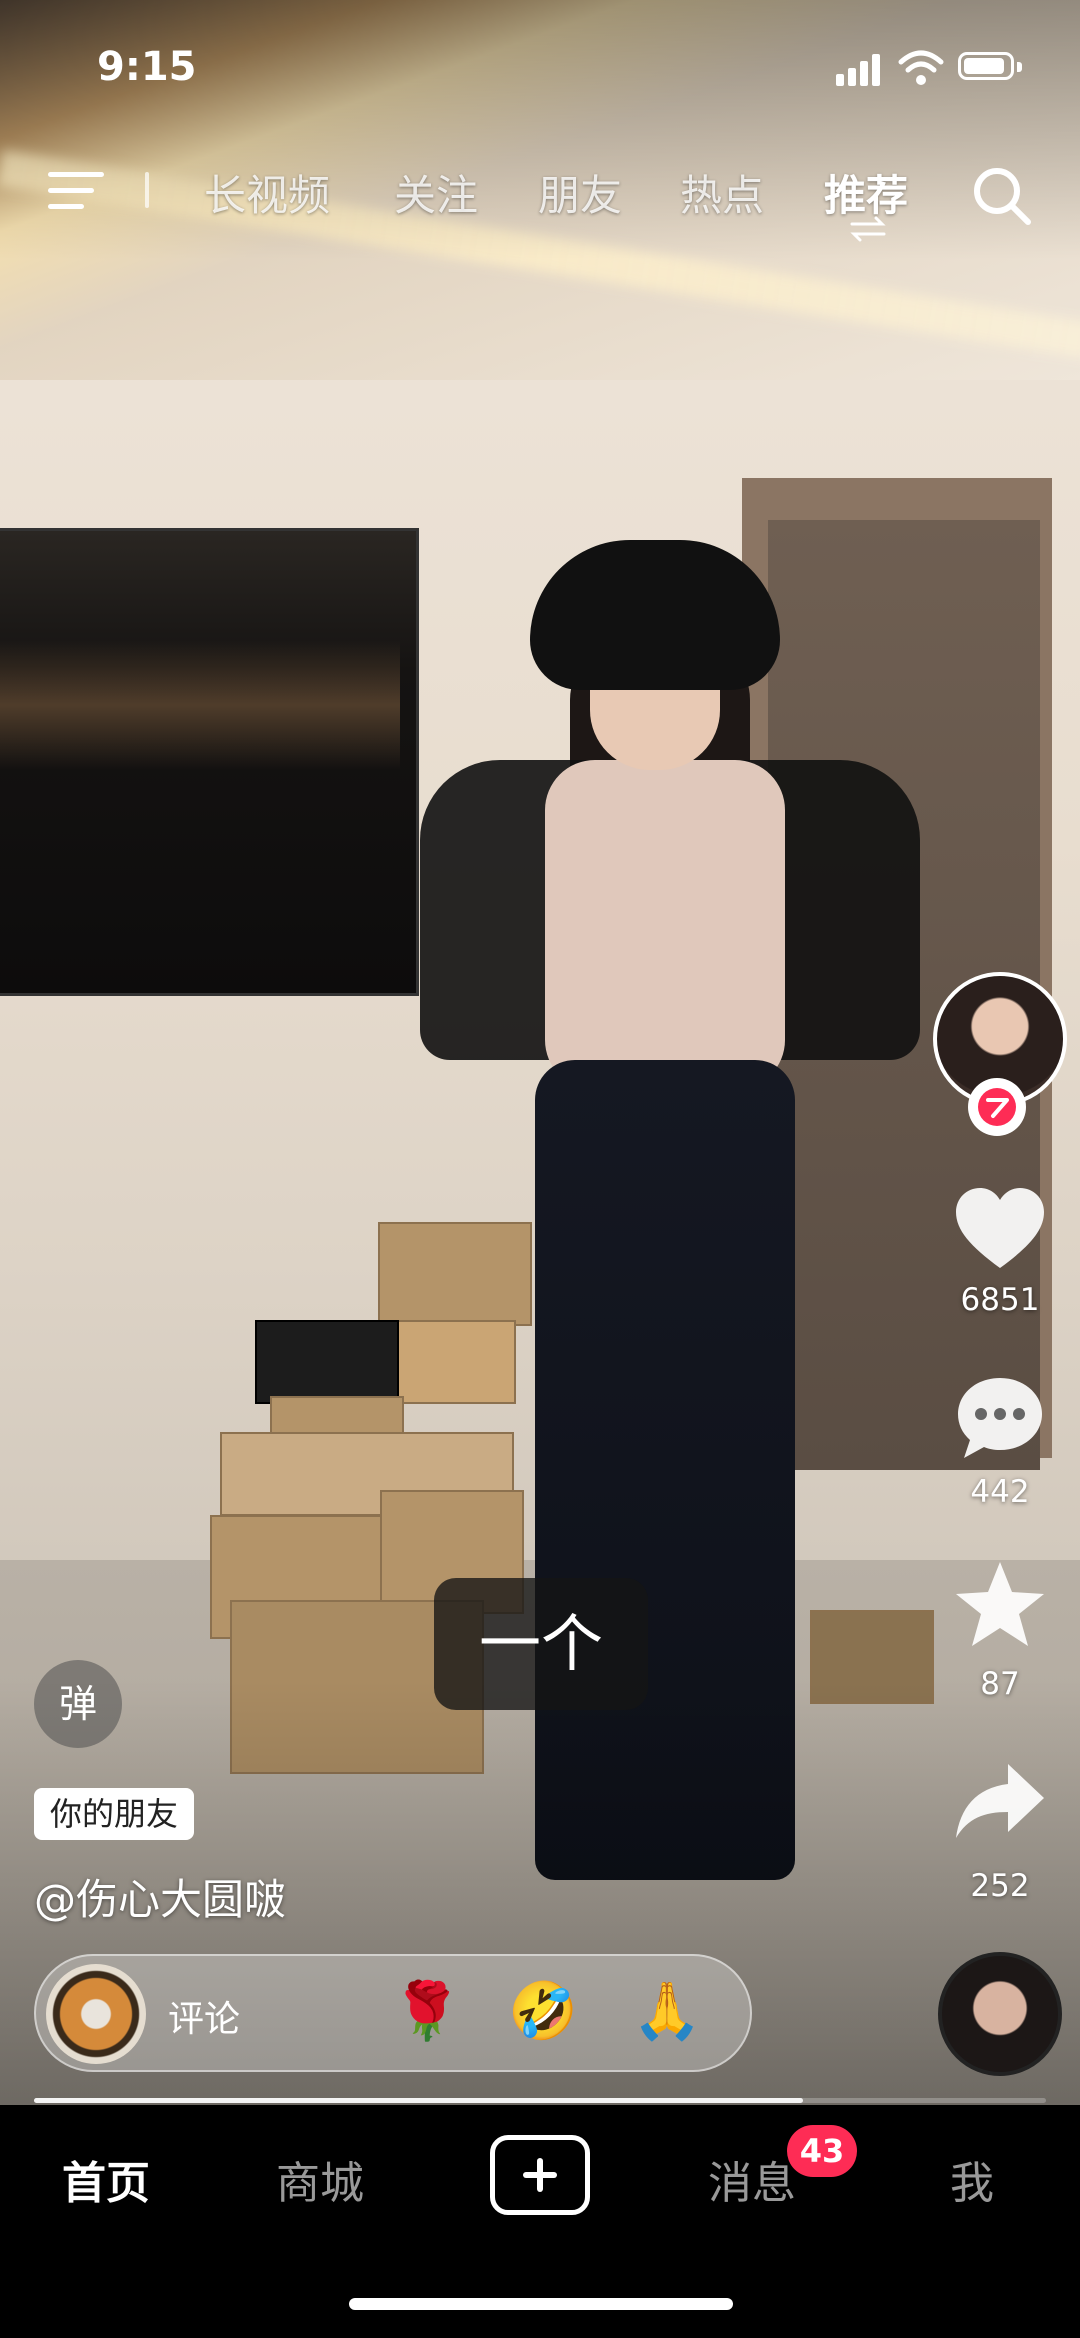  Describe the element at coordinates (541, 2304) in the screenshot. I see `home-indicator` at that location.